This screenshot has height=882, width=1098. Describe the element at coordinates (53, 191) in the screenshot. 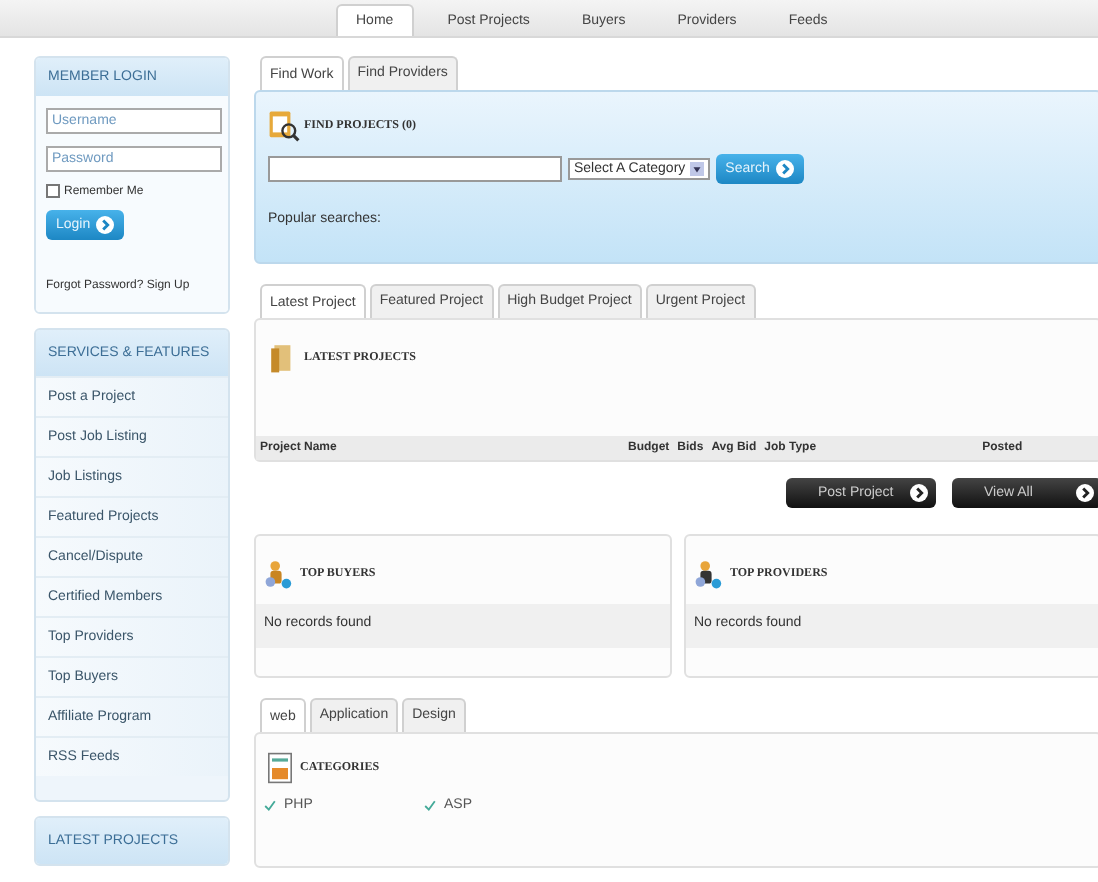

I see `remember-checkbox` at that location.